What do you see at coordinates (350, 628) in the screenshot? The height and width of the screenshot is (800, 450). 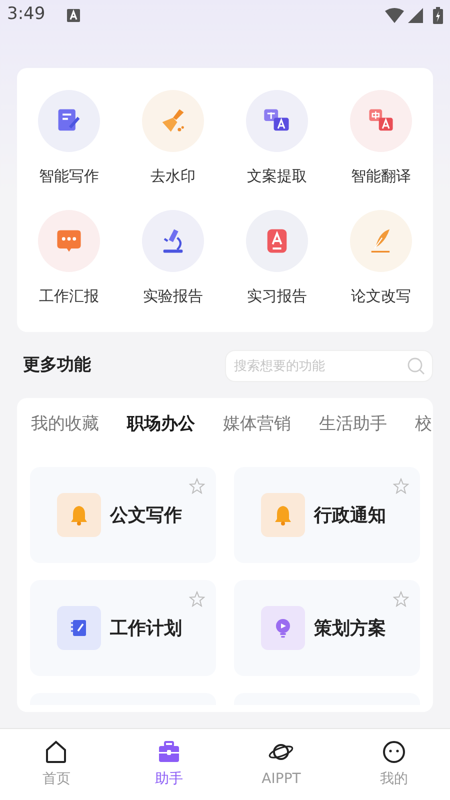 I see `tool-card-title: 策划方案` at bounding box center [350, 628].